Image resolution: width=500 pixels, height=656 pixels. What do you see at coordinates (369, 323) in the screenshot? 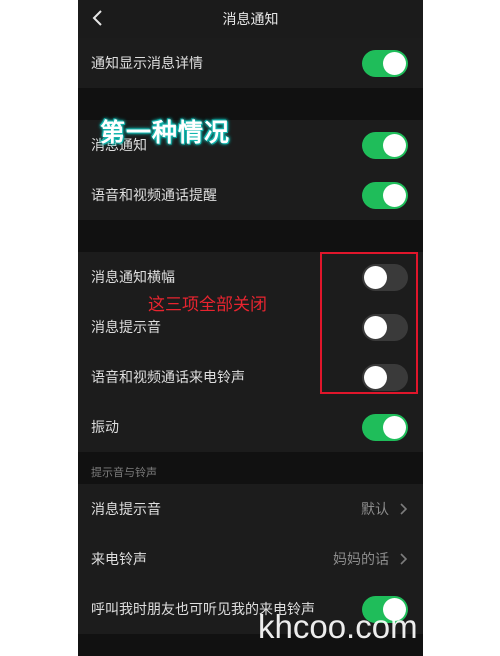
I see `annotation-highlight-box` at bounding box center [369, 323].